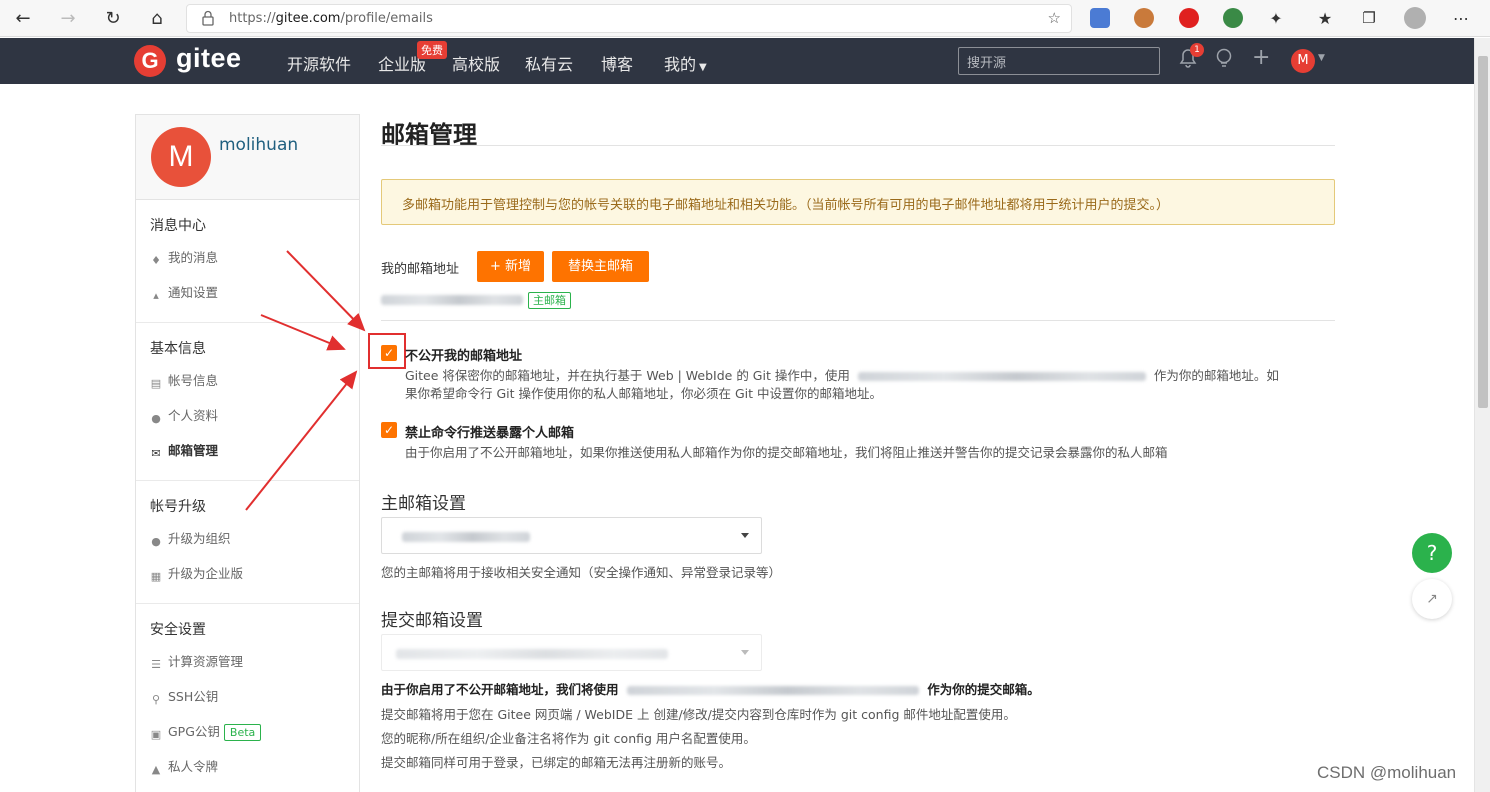 This screenshot has height=792, width=1490. I want to click on gitee-logo-text: gitee, so click(209, 58).